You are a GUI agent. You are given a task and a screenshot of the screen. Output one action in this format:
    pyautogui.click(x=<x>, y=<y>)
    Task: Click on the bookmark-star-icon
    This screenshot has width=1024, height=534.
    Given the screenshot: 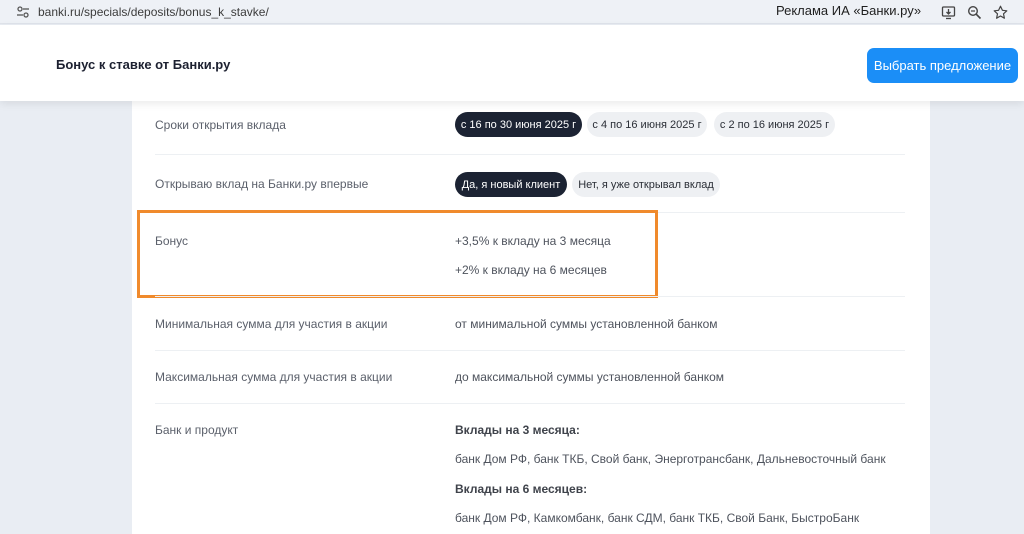 What is the action you would take?
    pyautogui.click(x=1000, y=12)
    